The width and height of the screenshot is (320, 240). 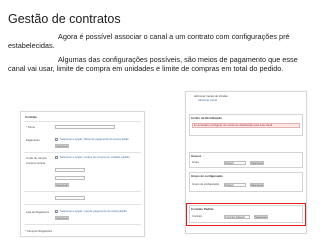 I want to click on config-group-select-button: Selecionar, so click(x=257, y=185).